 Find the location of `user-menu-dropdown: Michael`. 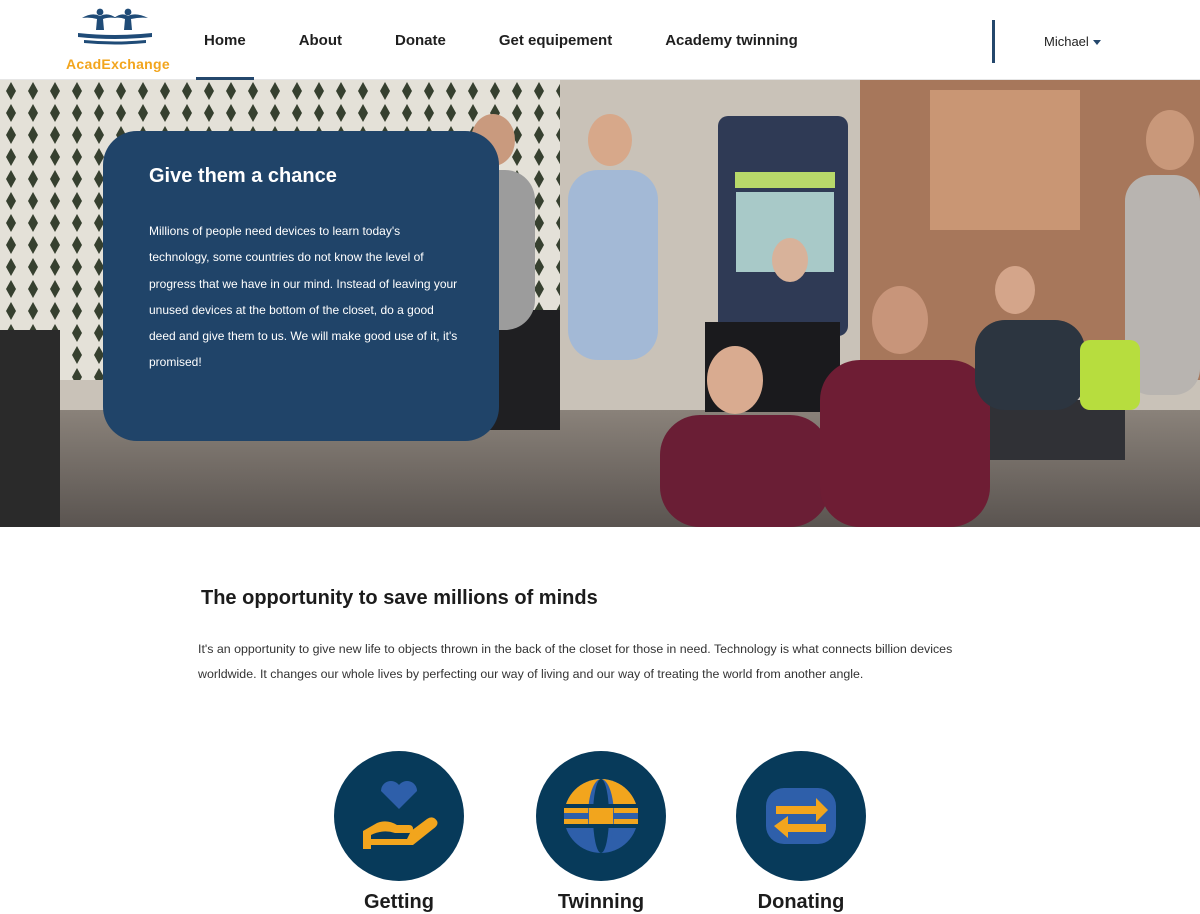

user-menu-dropdown: Michael is located at coordinates (1072, 41).